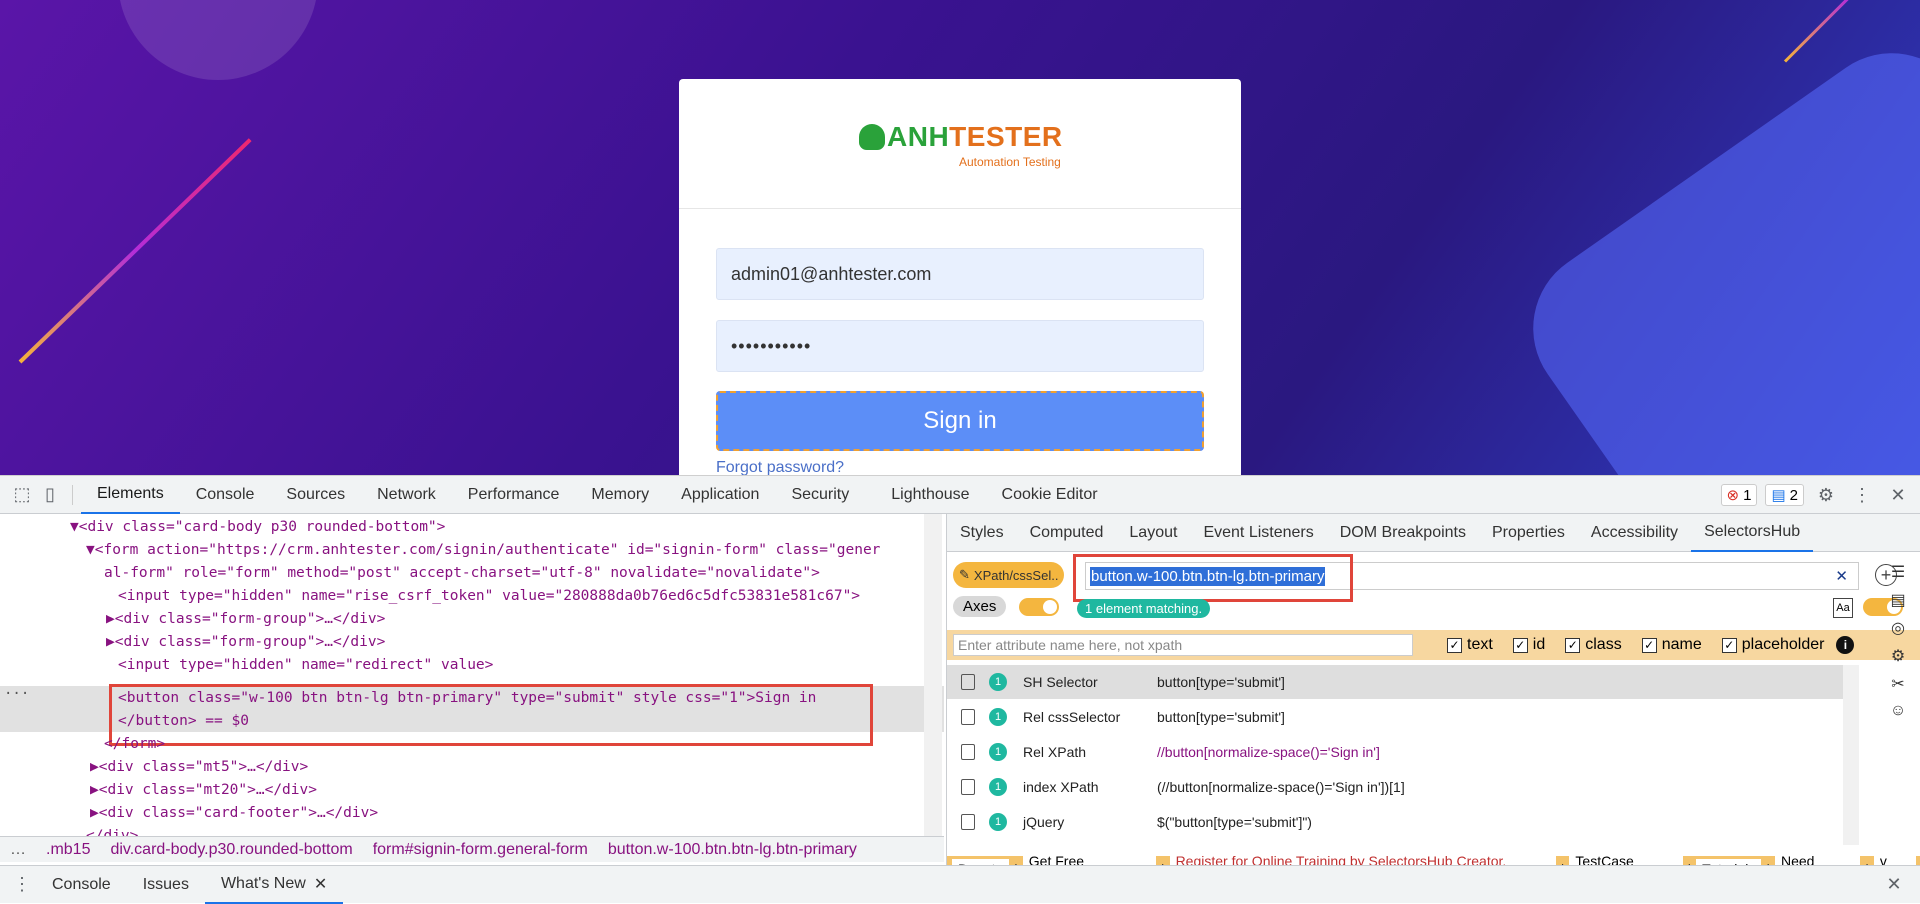  Describe the element at coordinates (406, 495) in the screenshot. I see `tab-network: Network` at that location.